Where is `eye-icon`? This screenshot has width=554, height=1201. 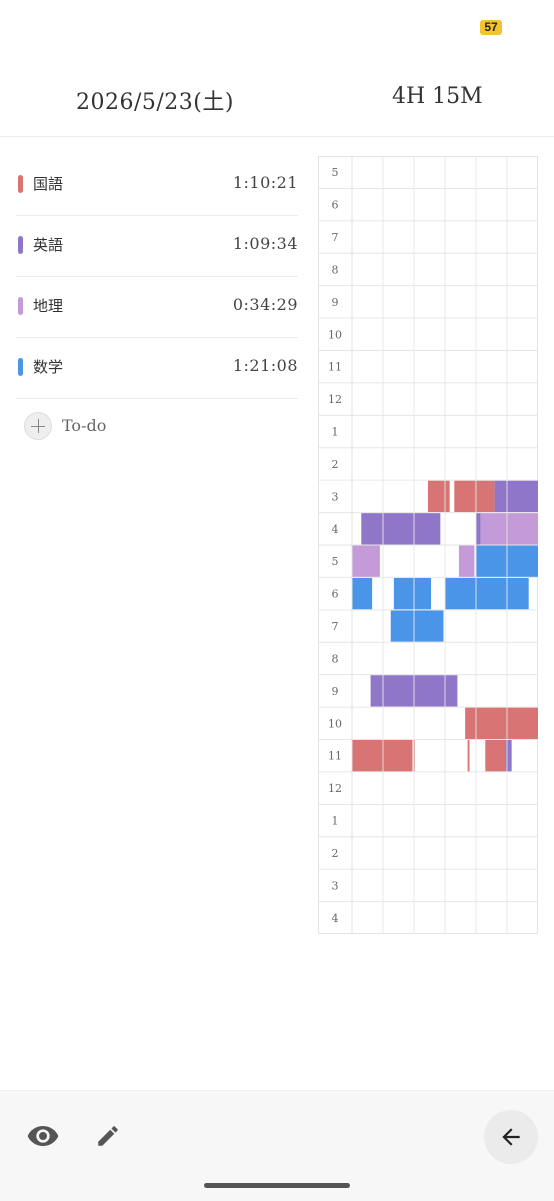
eye-icon is located at coordinates (43, 1136).